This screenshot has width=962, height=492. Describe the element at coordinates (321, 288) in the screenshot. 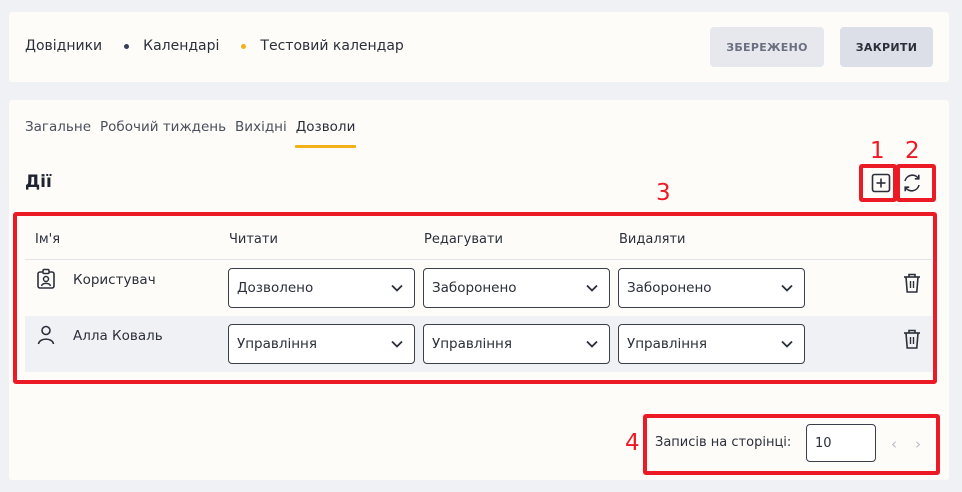

I see `read-permission-select: Дозволено` at that location.